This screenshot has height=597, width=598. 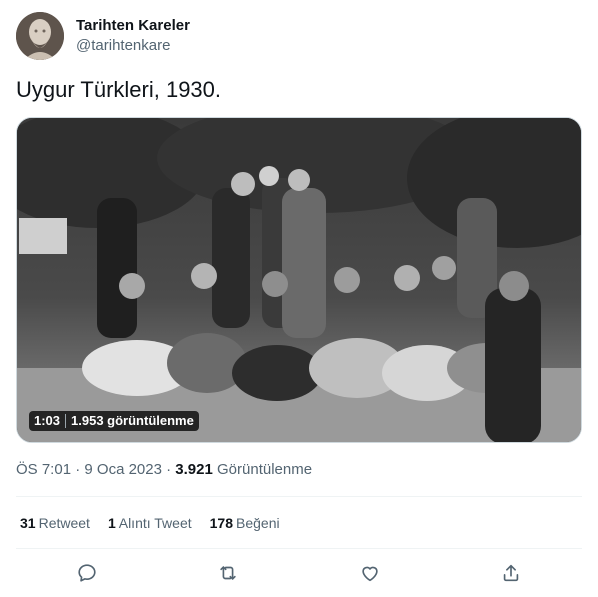 What do you see at coordinates (133, 26) in the screenshot?
I see `author-display-name: Tarihten Kareler` at bounding box center [133, 26].